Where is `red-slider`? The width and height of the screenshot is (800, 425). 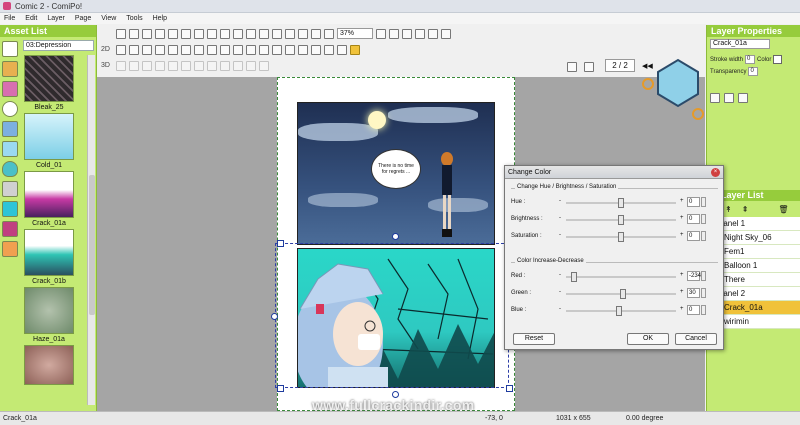
red-slider is located at coordinates (621, 277).